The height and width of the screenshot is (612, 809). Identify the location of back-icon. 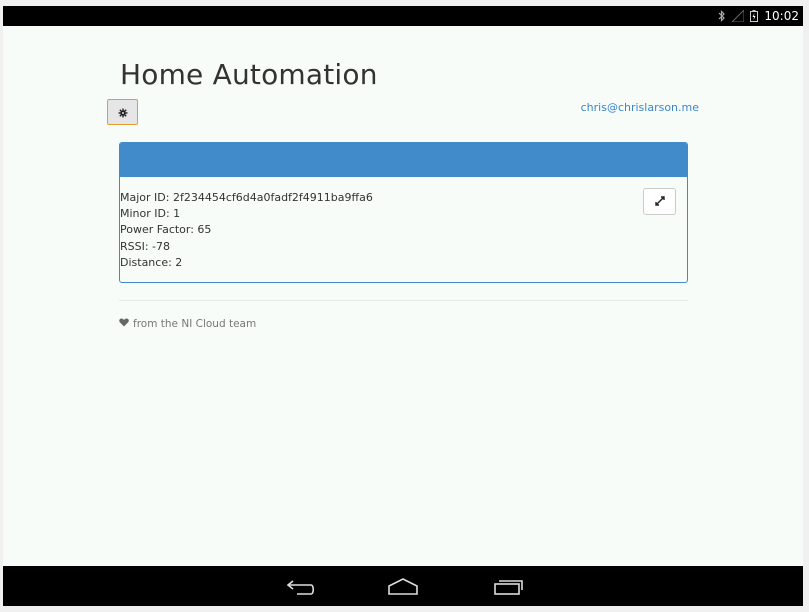
(300, 591).